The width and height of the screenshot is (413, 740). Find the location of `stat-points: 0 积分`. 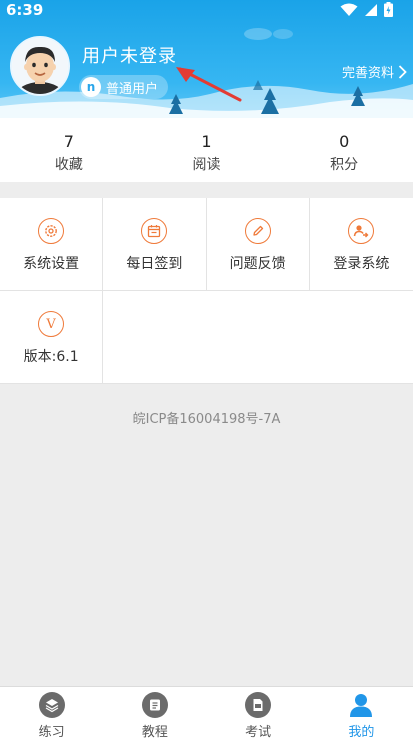

stat-points: 0 积分 is located at coordinates (344, 150).